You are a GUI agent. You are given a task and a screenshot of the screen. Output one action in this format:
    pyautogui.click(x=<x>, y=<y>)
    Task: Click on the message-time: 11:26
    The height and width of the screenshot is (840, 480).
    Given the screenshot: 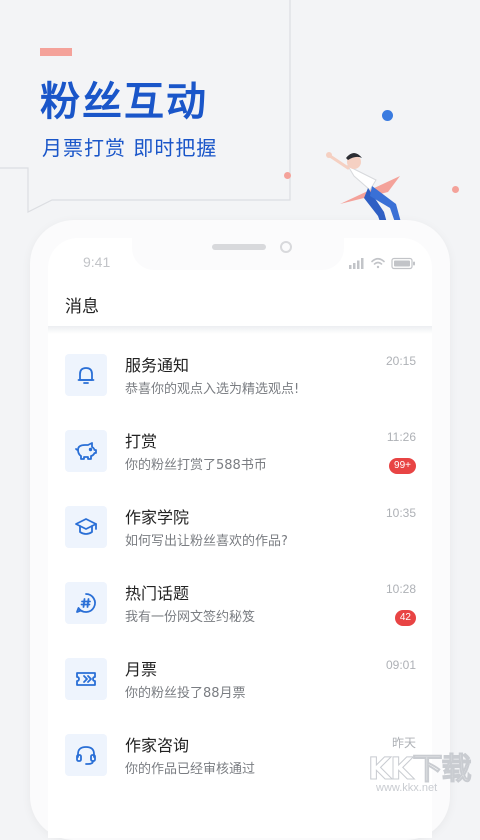 What is the action you would take?
    pyautogui.click(x=401, y=437)
    